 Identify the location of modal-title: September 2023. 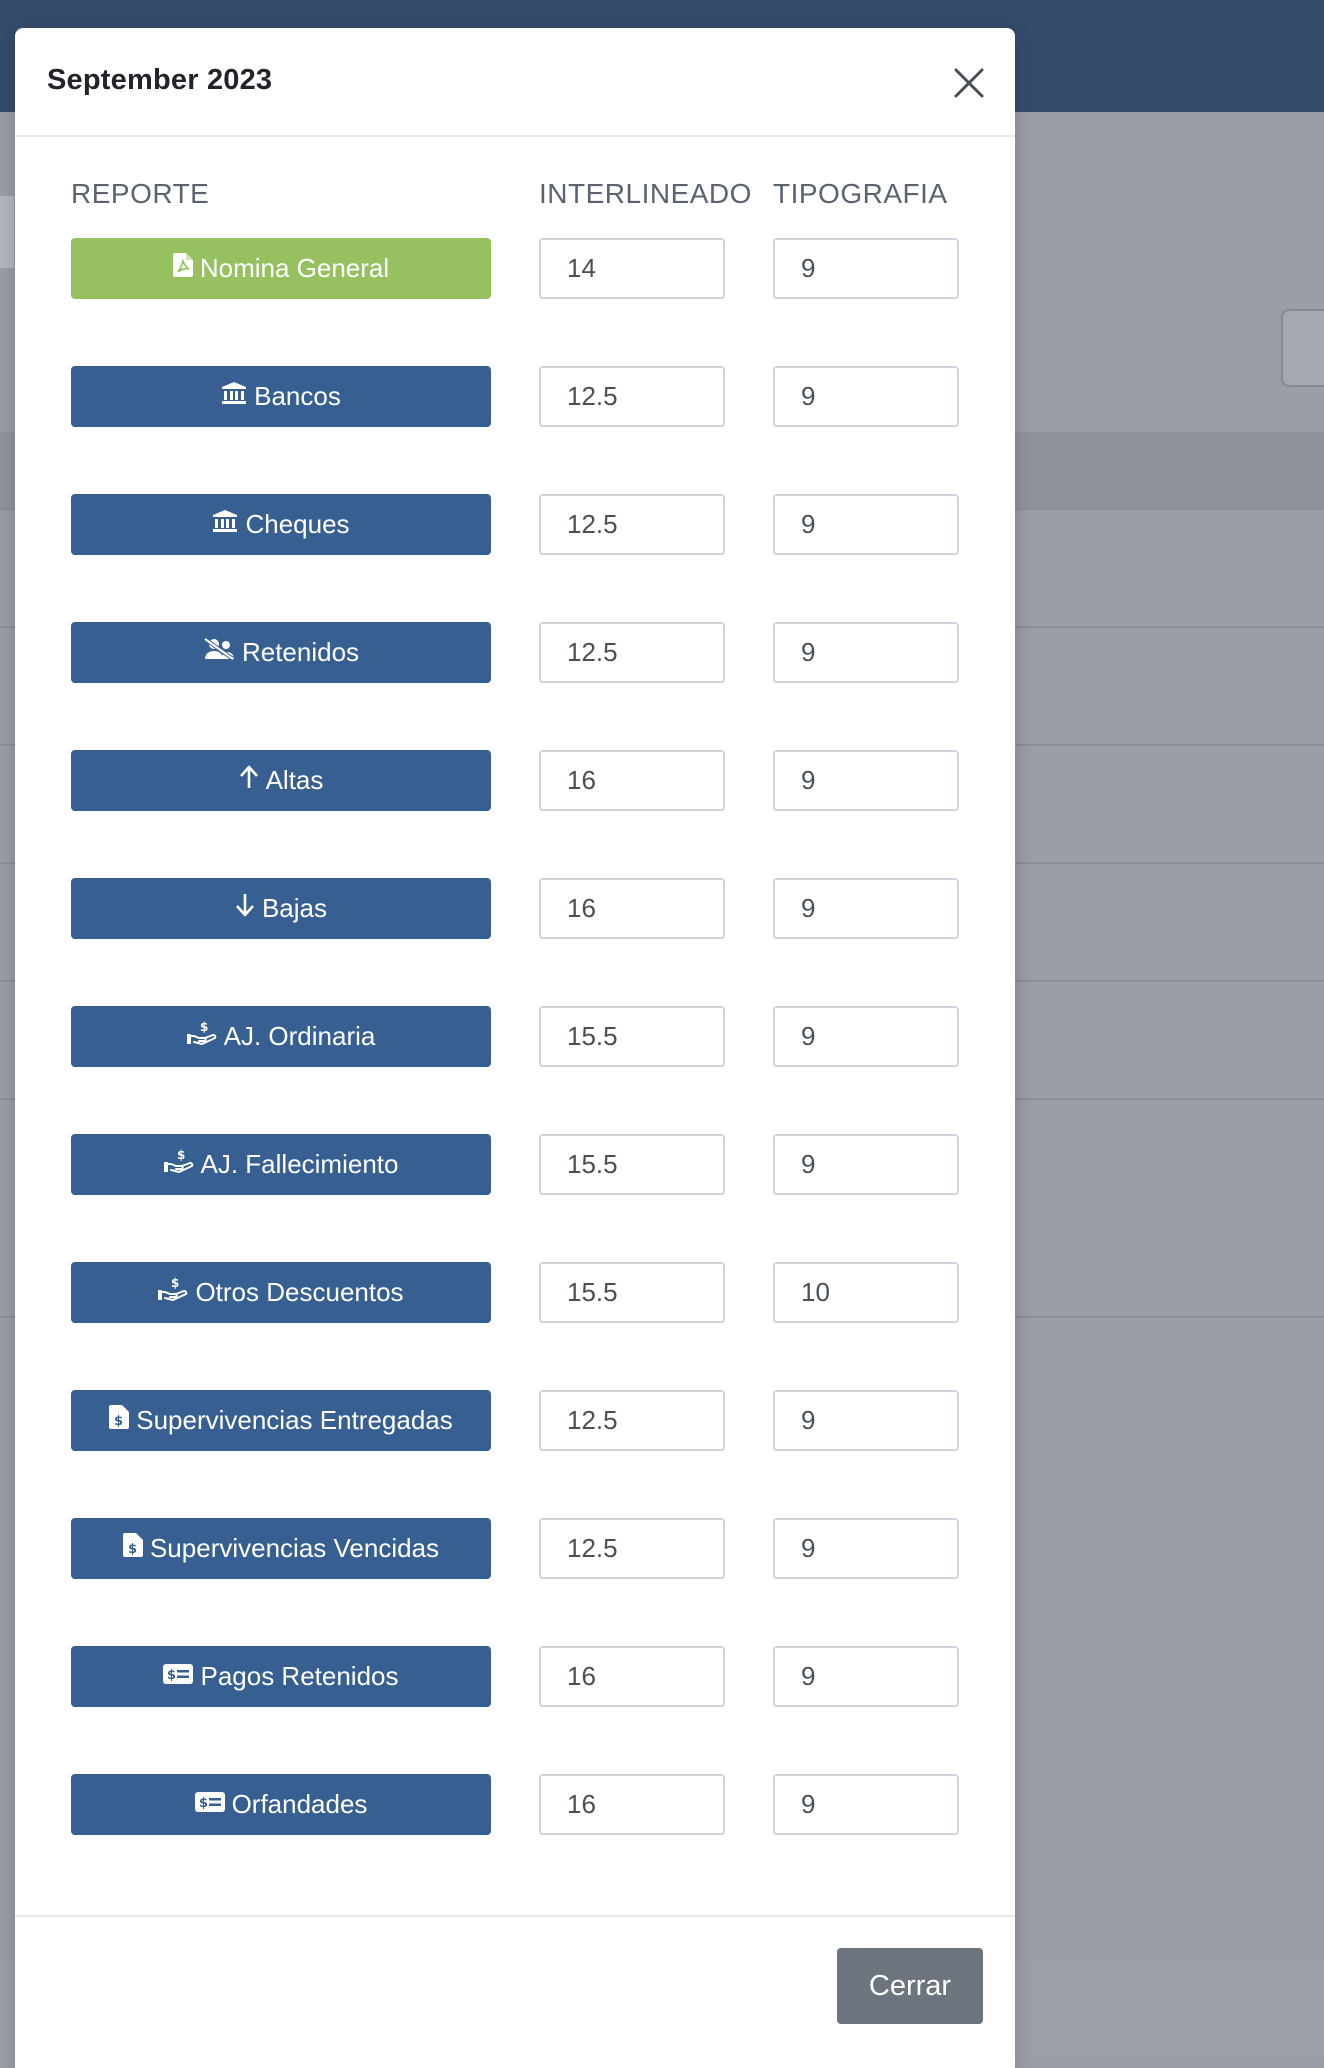
(160, 80).